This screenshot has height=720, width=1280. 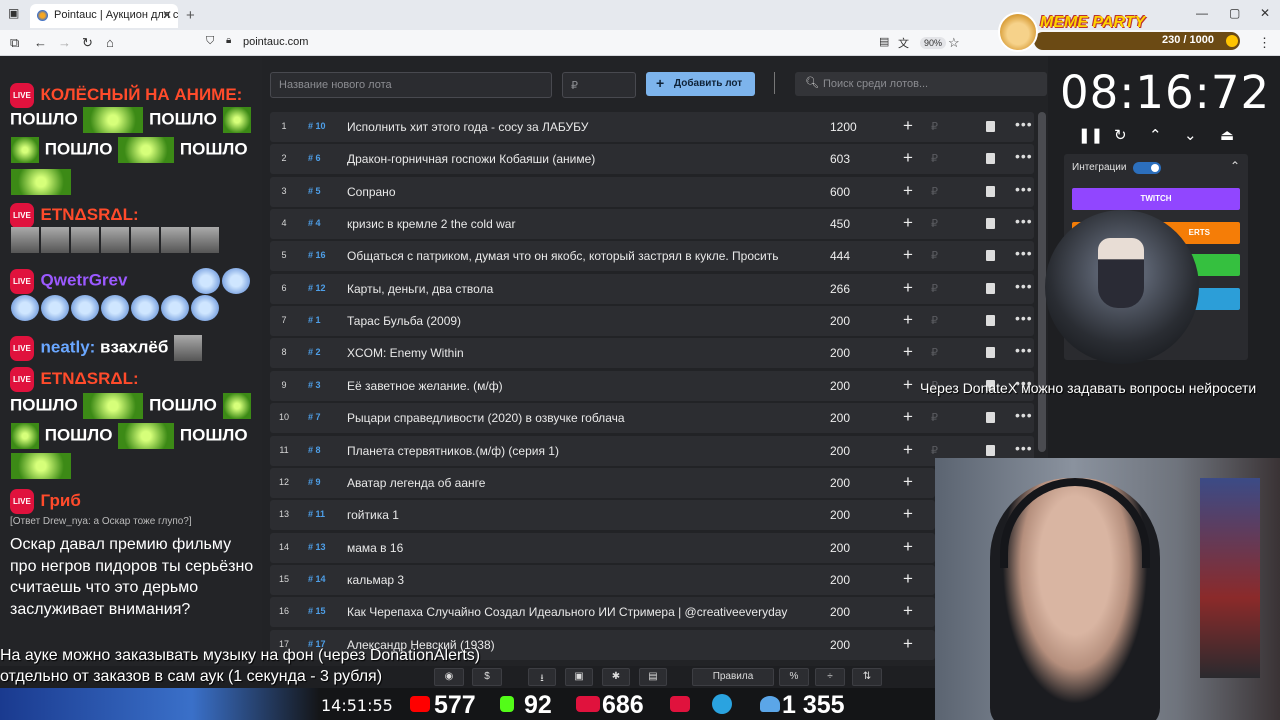 I want to click on new-tab-button: +, so click(x=190, y=15).